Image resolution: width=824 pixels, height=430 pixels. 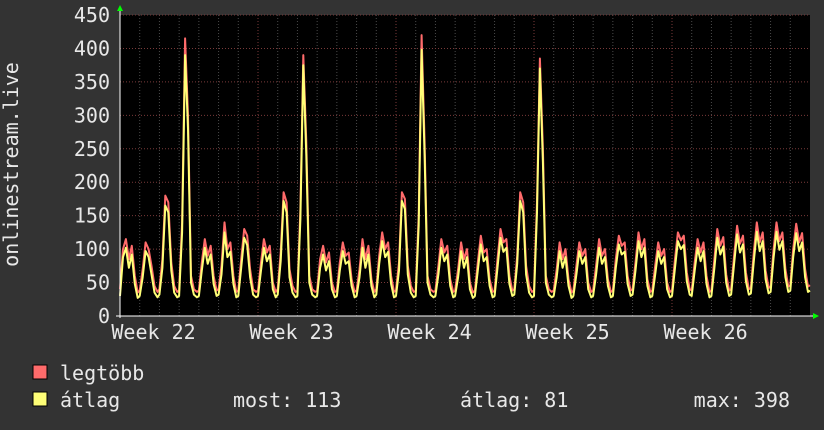 I want to click on y-tick-label: 450, so click(x=92, y=15).